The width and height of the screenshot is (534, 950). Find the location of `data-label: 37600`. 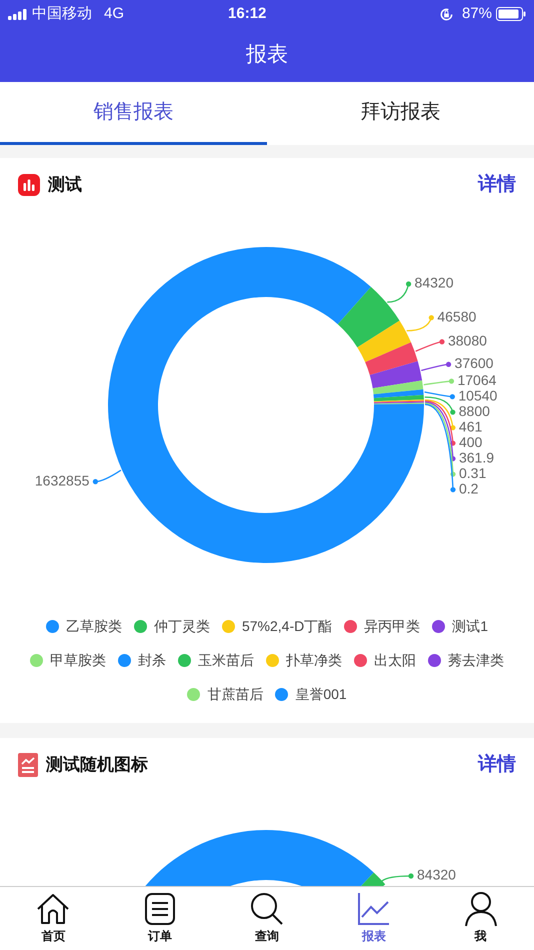

data-label: 37600 is located at coordinates (474, 363).